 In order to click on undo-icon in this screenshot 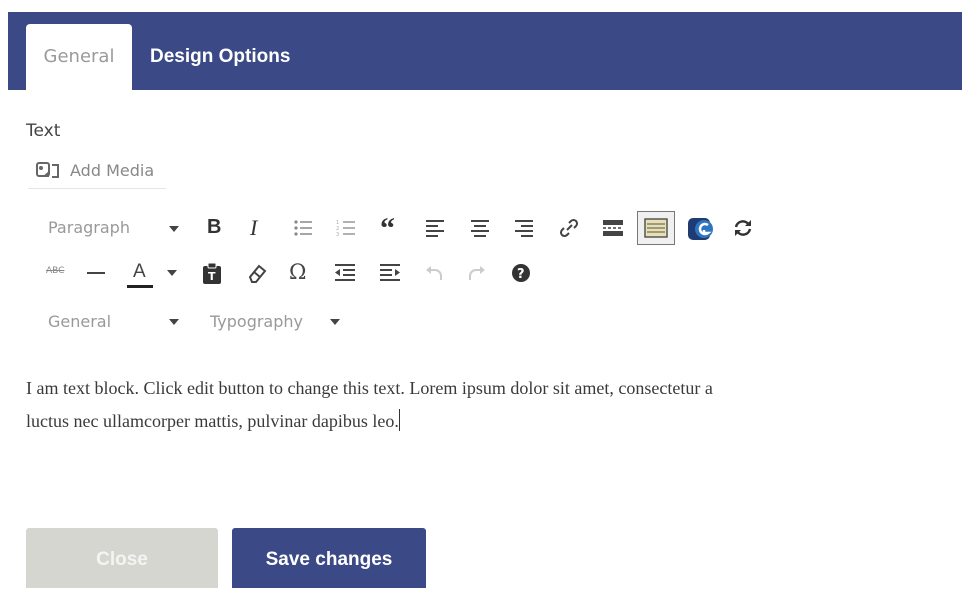, I will do `click(434, 273)`.